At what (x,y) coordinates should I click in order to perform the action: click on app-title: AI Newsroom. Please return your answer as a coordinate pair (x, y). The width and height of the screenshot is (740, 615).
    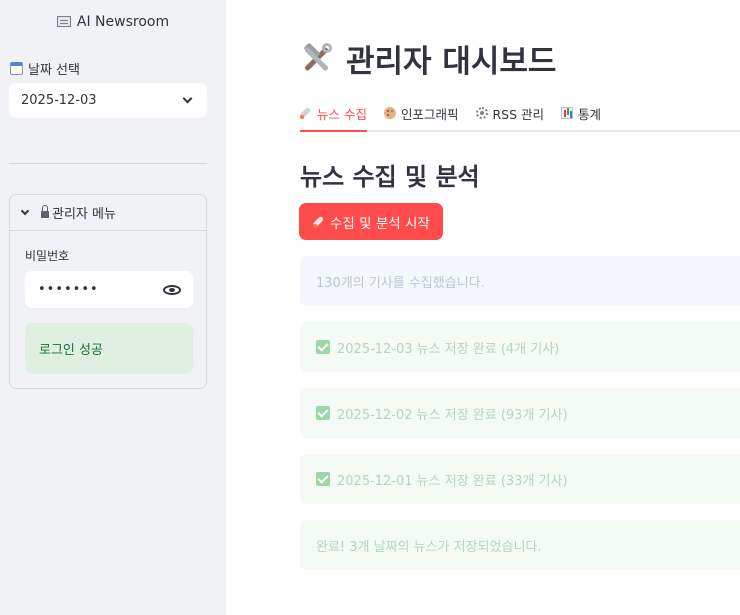
    Looking at the image, I should click on (113, 22).